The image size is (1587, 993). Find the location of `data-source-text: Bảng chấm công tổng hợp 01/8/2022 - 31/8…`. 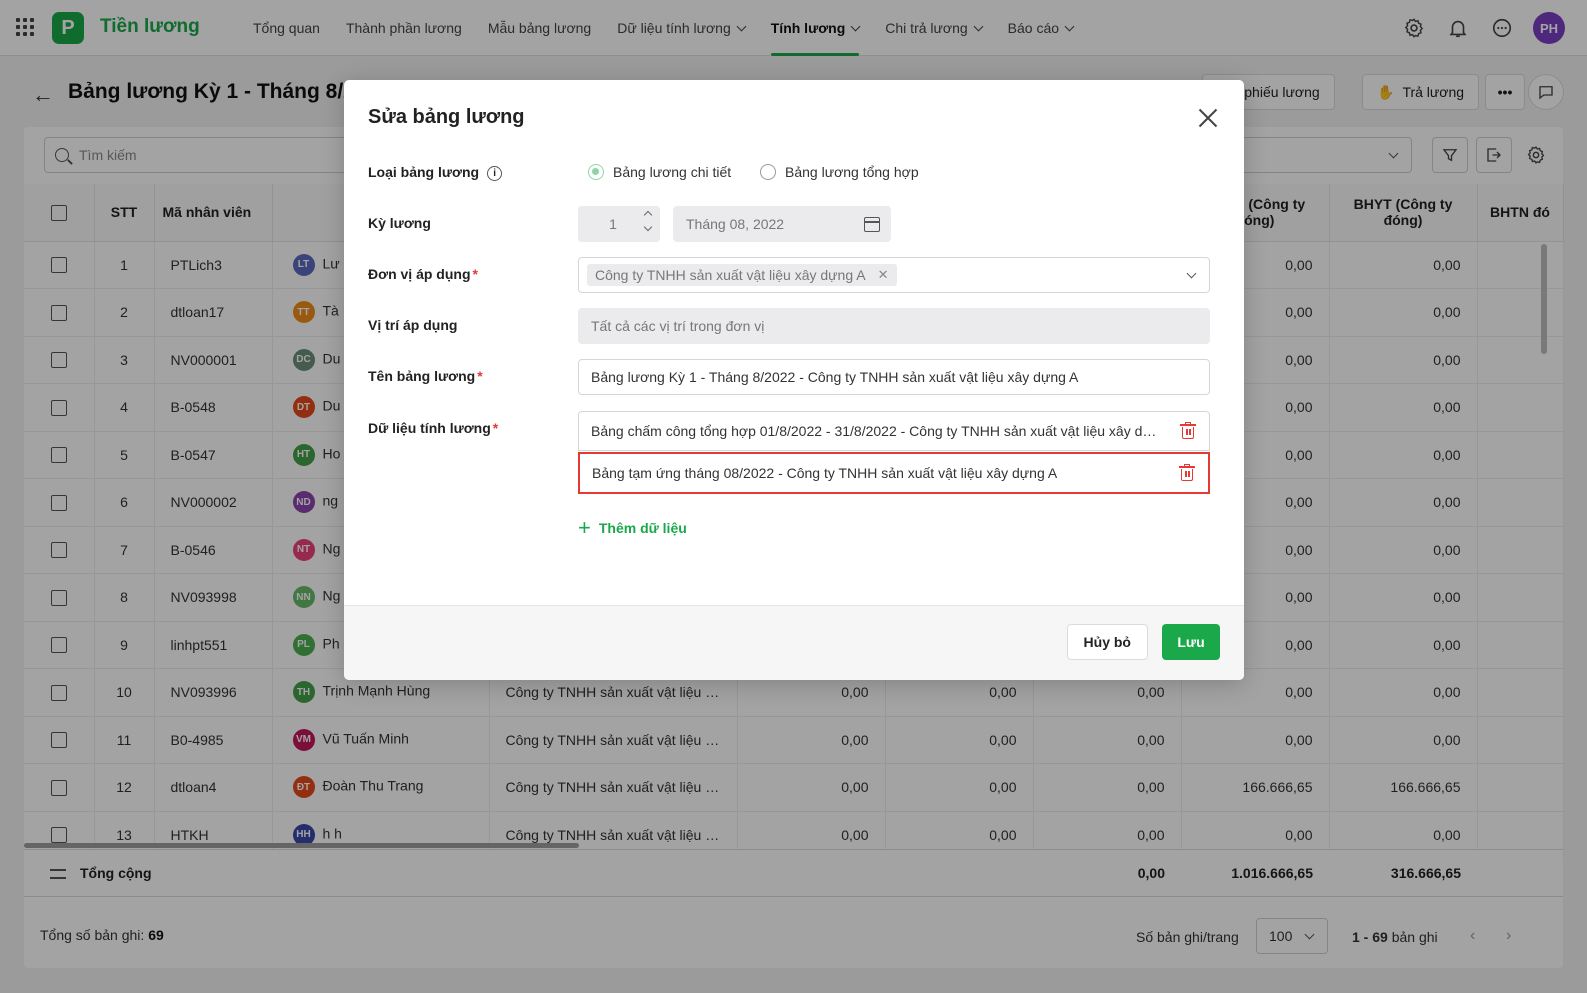

data-source-text: Bảng chấm công tổng hợp 01/8/2022 - 31/8… is located at coordinates (878, 431).